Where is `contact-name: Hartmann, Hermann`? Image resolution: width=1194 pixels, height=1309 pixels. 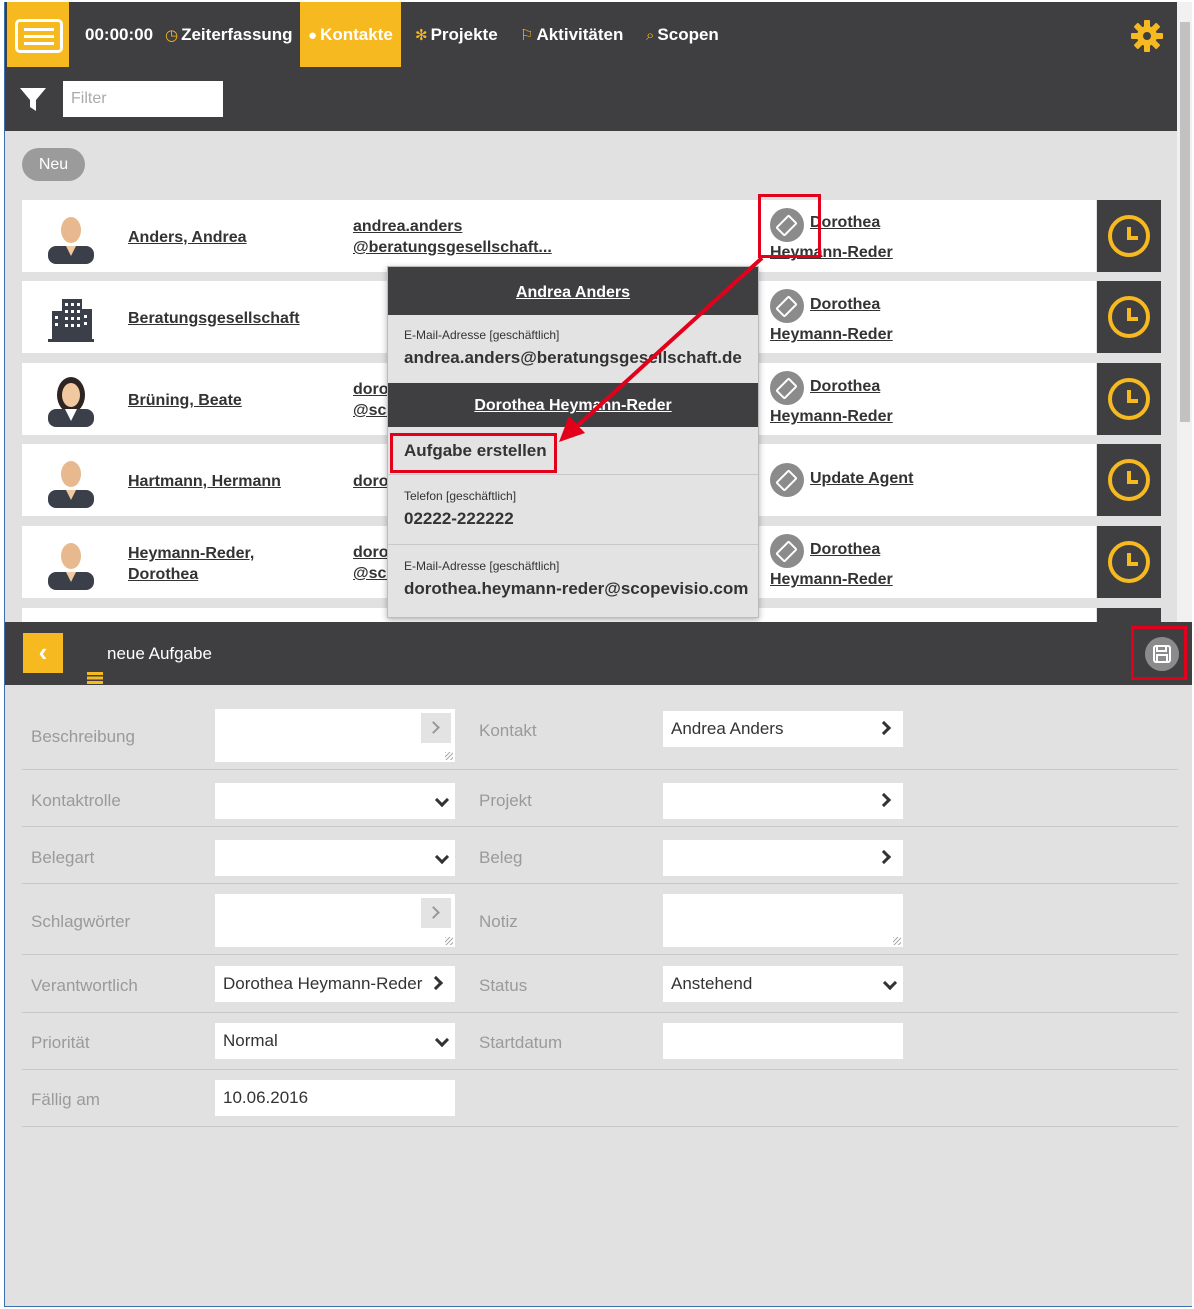 contact-name: Hartmann, Hermann is located at coordinates (204, 481).